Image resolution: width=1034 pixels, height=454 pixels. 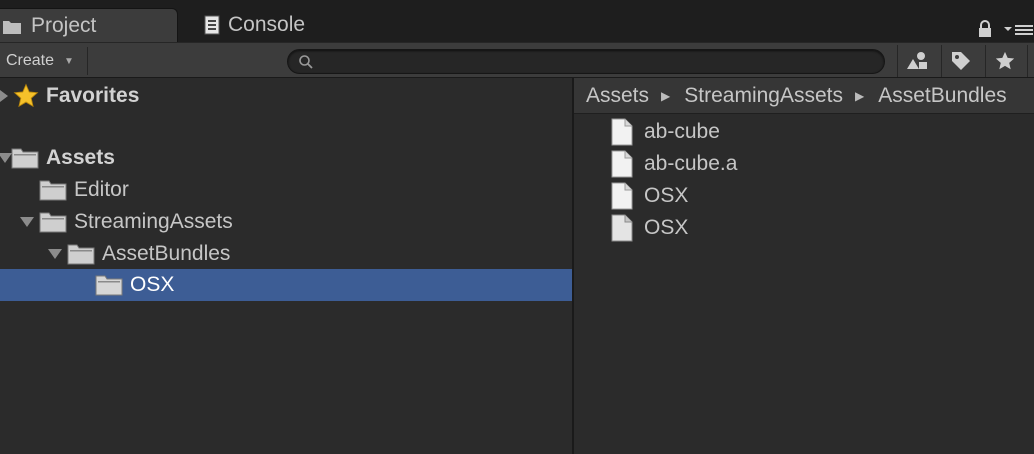 I want to click on file-item-label: ab-cube, so click(x=682, y=131).